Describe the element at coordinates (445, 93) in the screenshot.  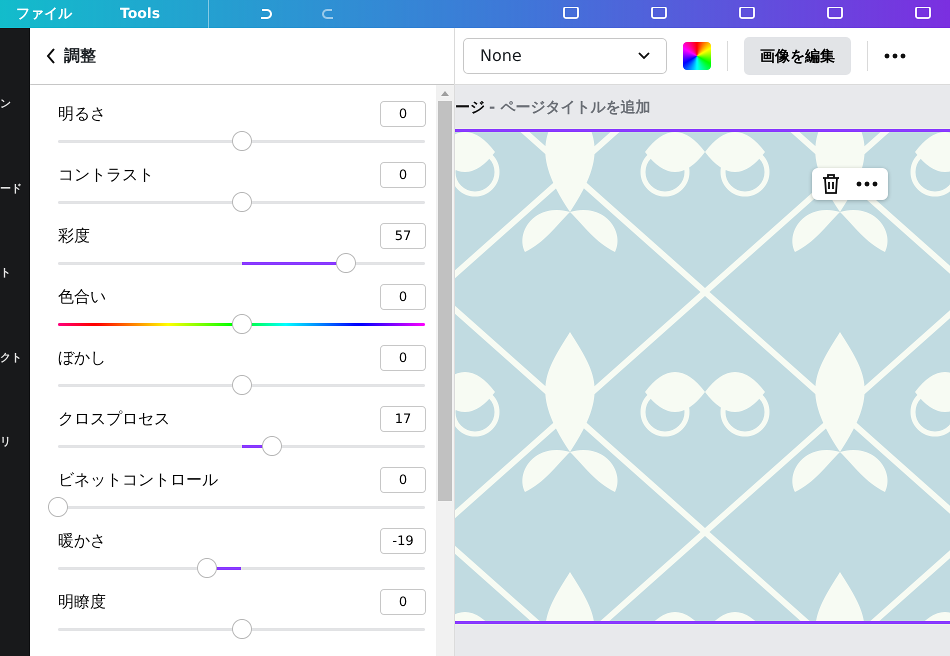
I see `scroll-up-icon` at that location.